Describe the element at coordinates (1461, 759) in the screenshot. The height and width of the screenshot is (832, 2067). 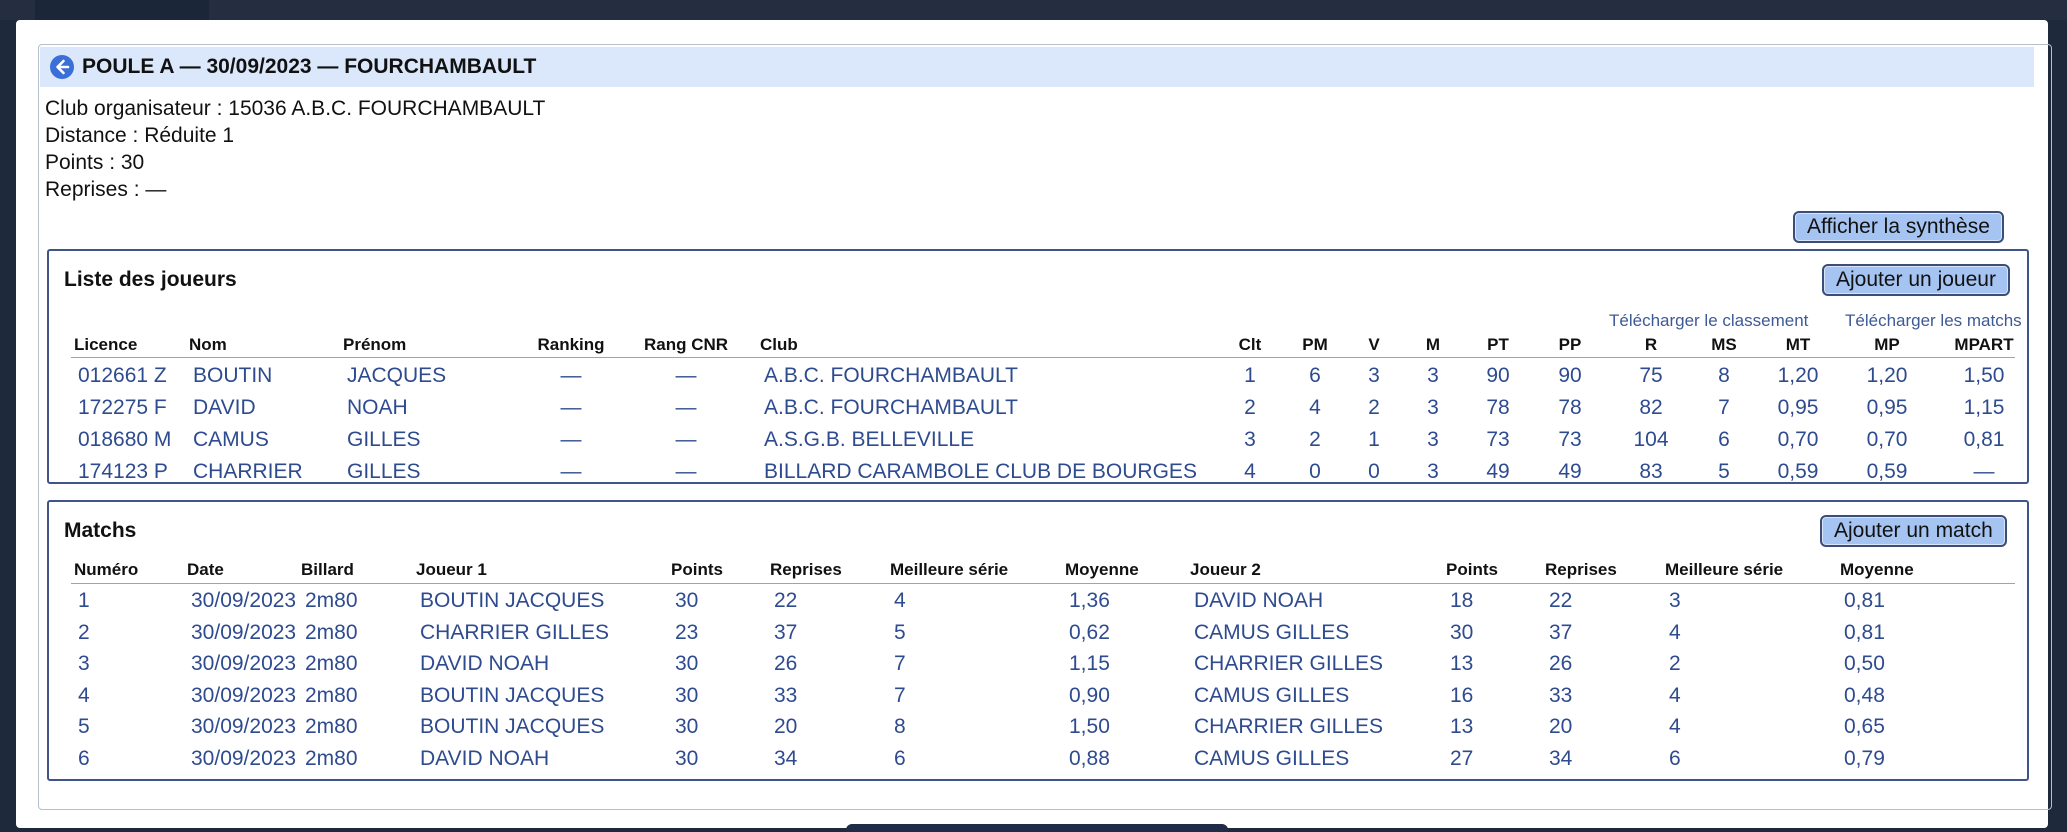
I see `matches-cell: 27` at that location.